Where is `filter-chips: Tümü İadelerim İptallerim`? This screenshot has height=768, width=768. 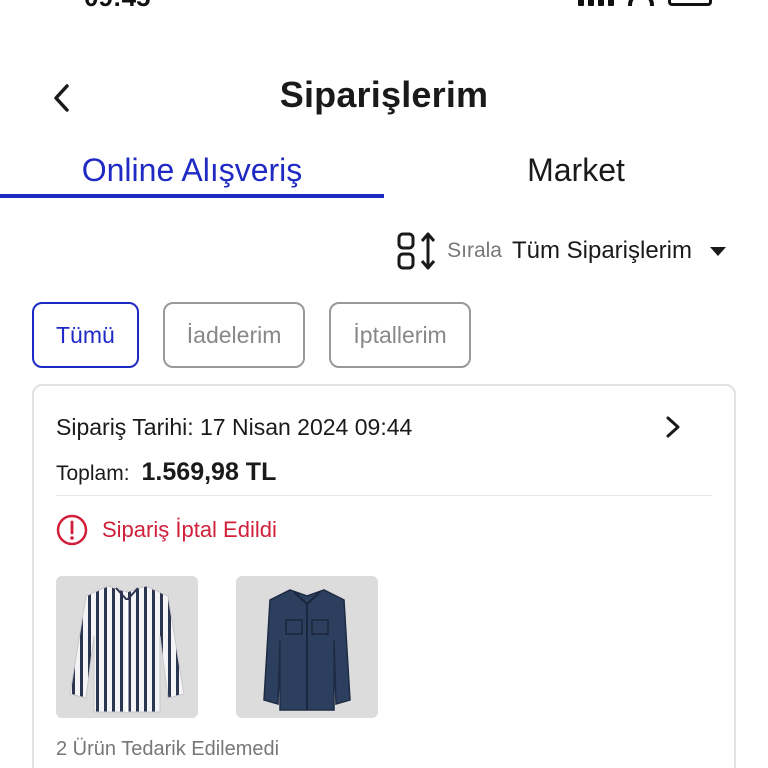 filter-chips: Tümü İadelerim İptallerim is located at coordinates (251, 335).